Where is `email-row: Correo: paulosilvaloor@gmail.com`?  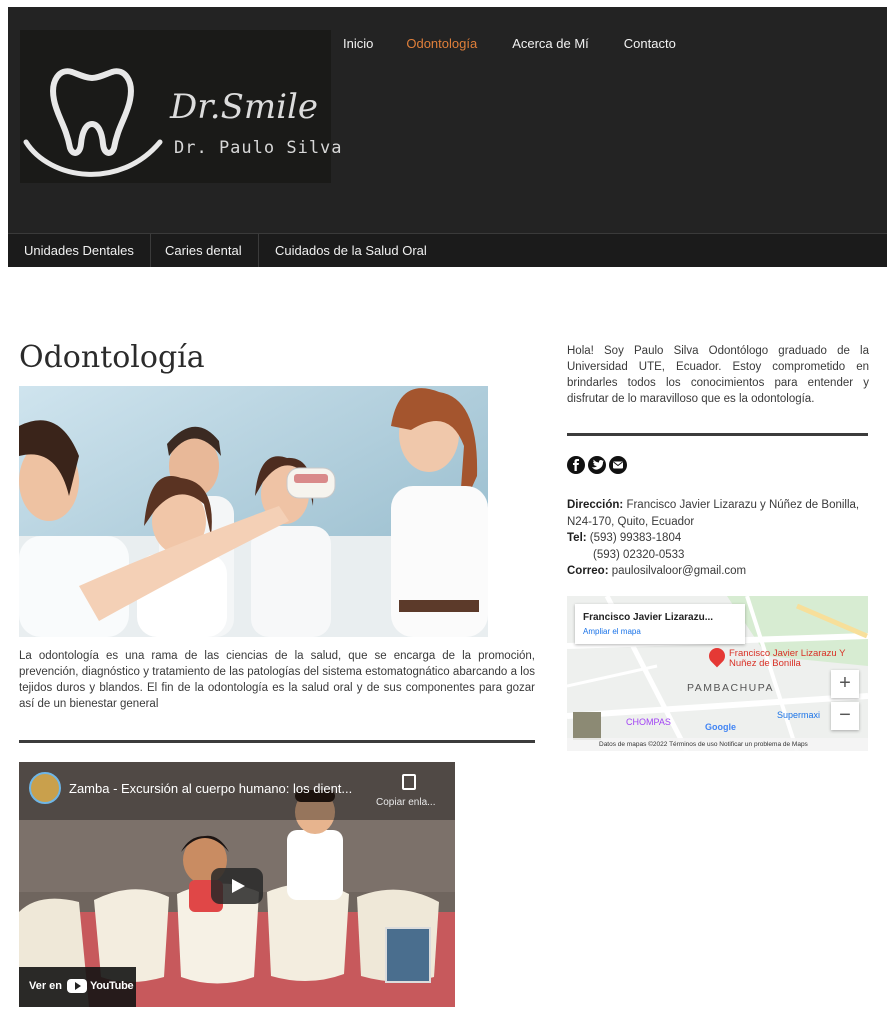 email-row: Correo: paulosilvaloor@gmail.com is located at coordinates (717, 571).